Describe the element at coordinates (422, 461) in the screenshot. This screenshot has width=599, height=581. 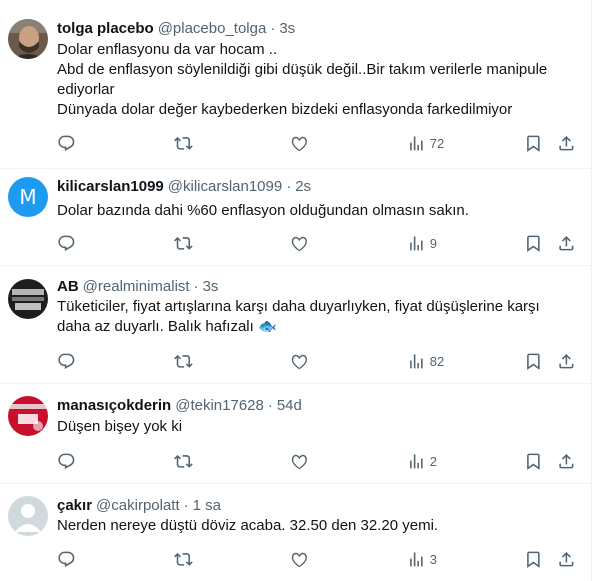
I see `views-button: 2` at that location.